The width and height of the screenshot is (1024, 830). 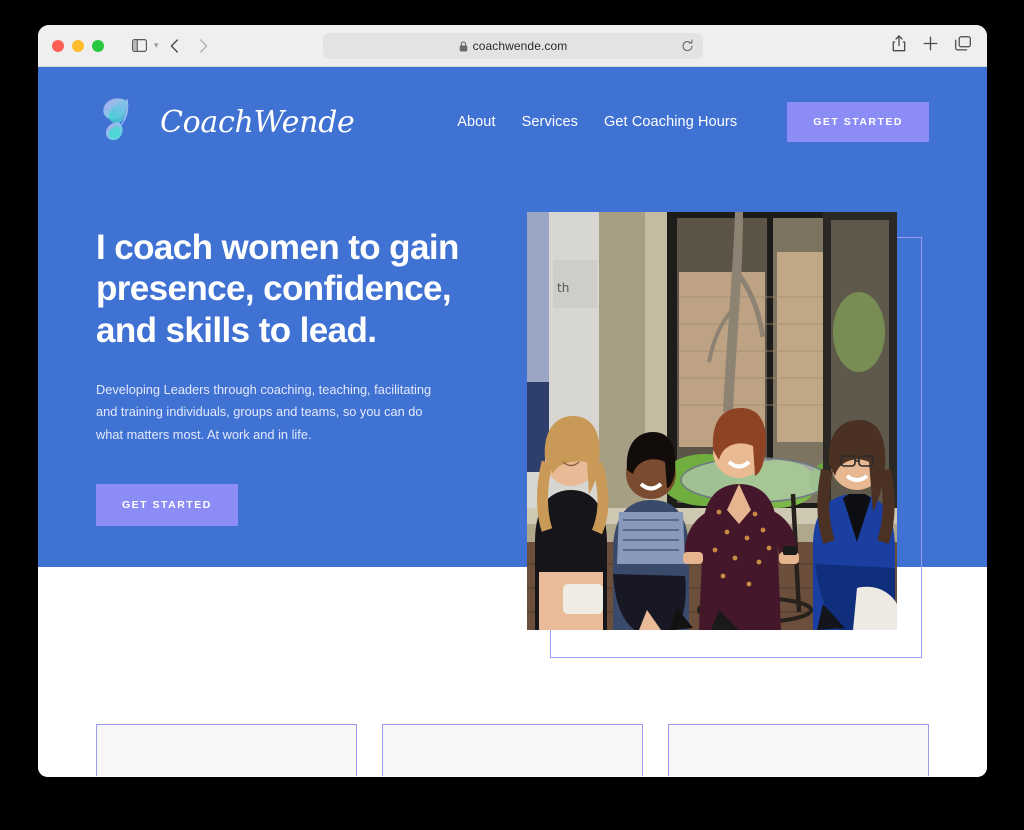 What do you see at coordinates (257, 122) in the screenshot?
I see `site-logo-text: CoachWende` at bounding box center [257, 122].